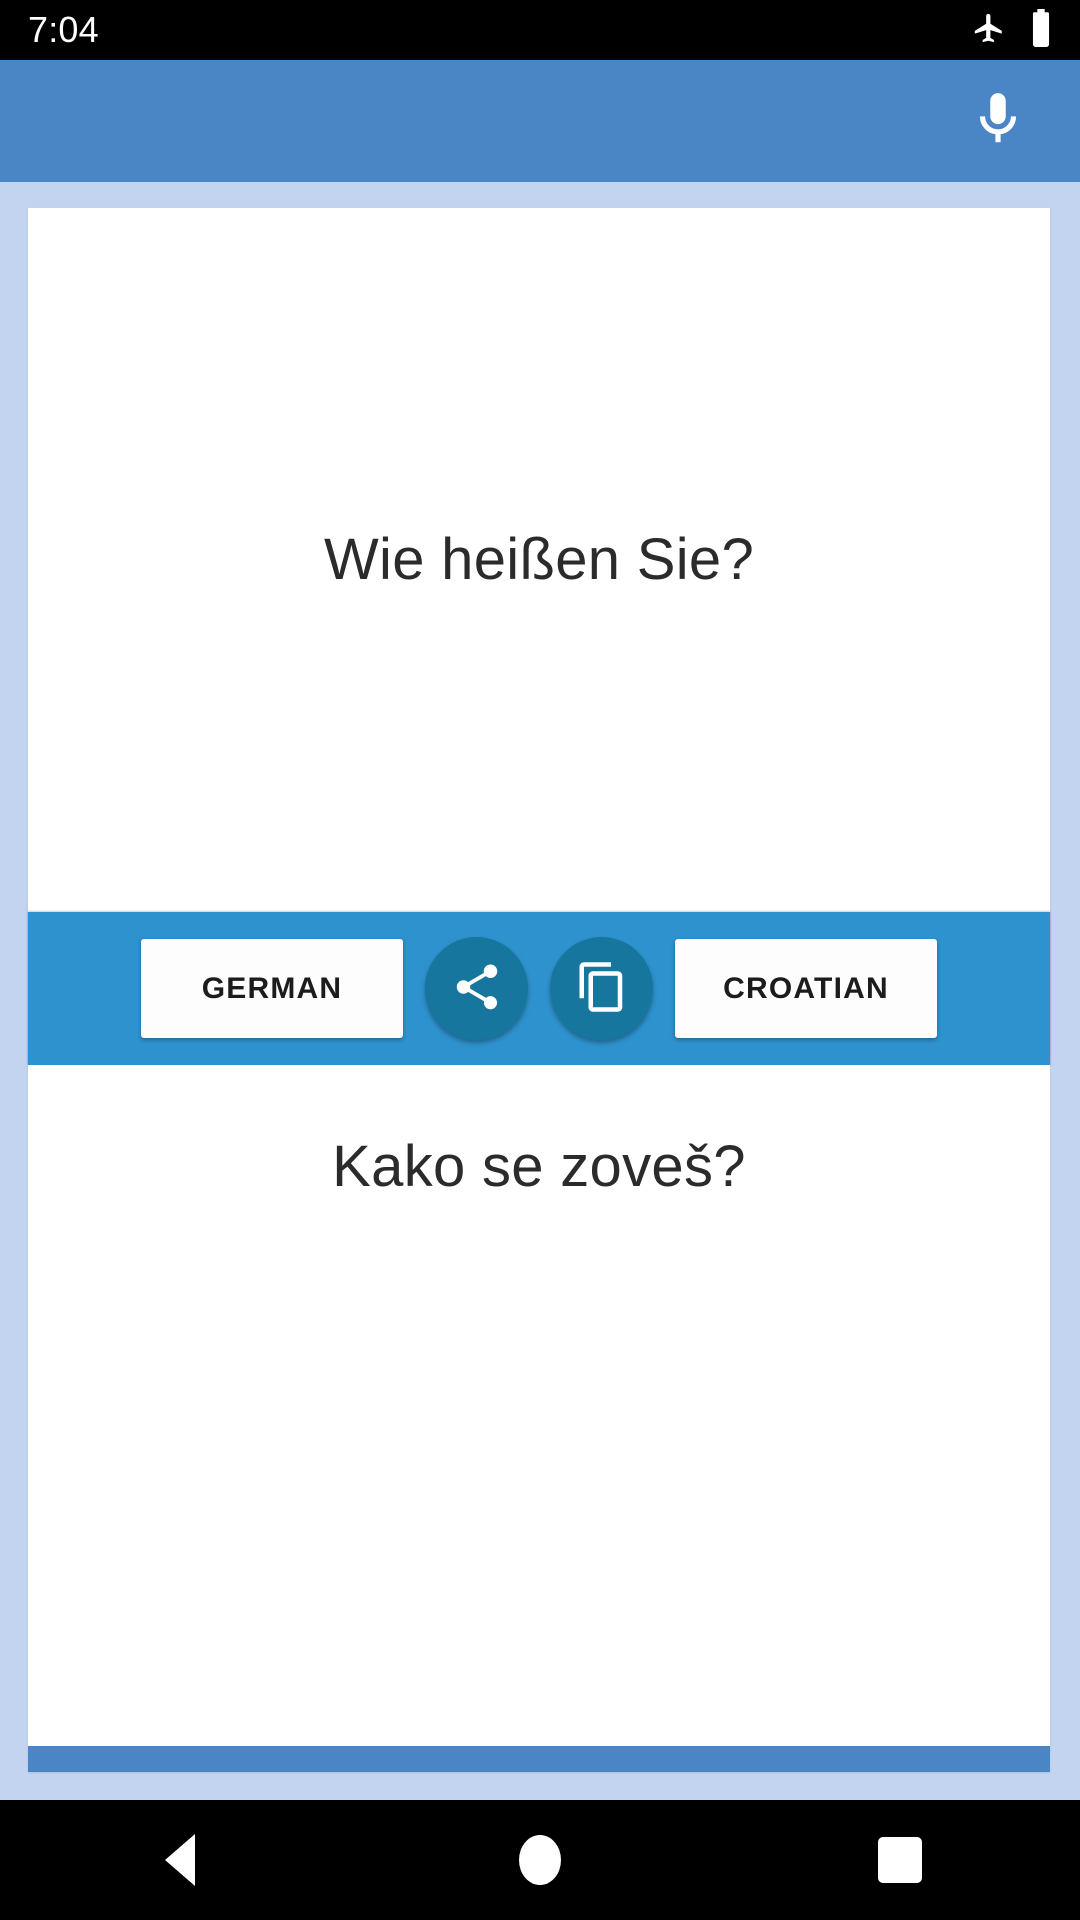  What do you see at coordinates (540, 30) in the screenshot?
I see `status-bar: 7:04` at bounding box center [540, 30].